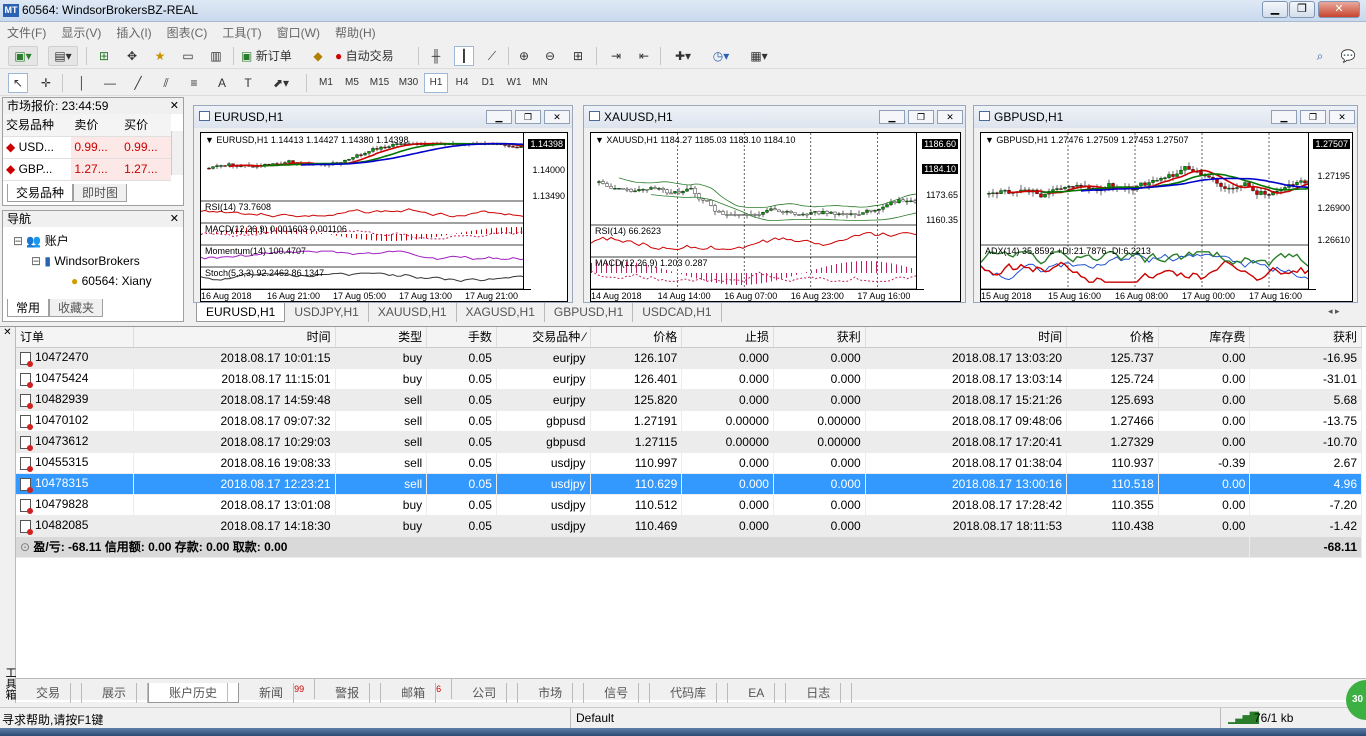 This screenshot has height=736, width=1366. I want to click on text-icon: A, so click(222, 83).